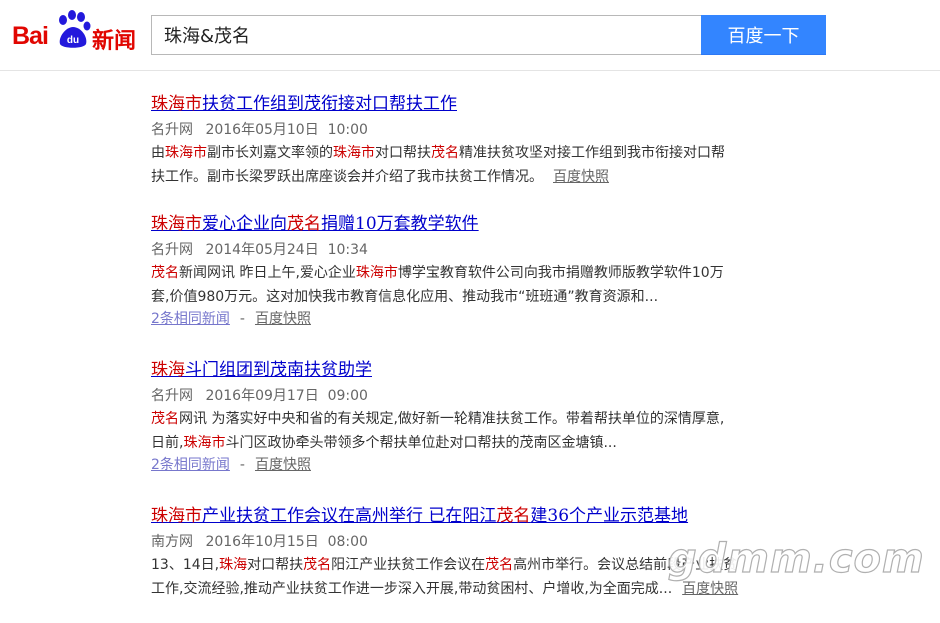  What do you see at coordinates (491, 224) in the screenshot?
I see `result-title-link: 珠海市爱心企业向茂名捐赠10万套教学软件` at bounding box center [491, 224].